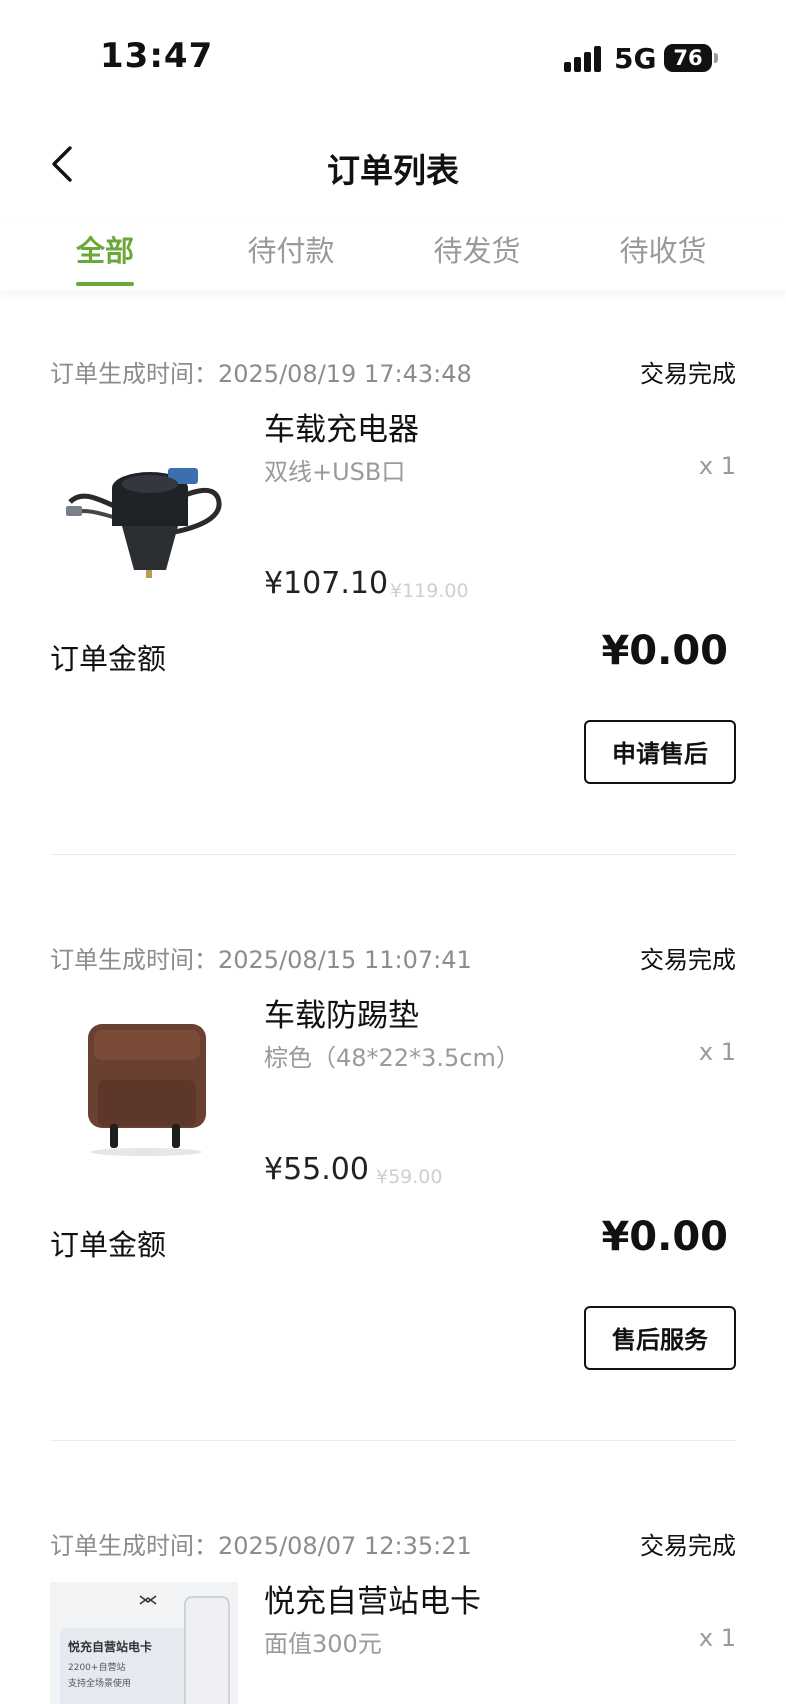 The width and height of the screenshot is (786, 1704). What do you see at coordinates (716, 58) in the screenshot?
I see `battery-cap` at bounding box center [716, 58].